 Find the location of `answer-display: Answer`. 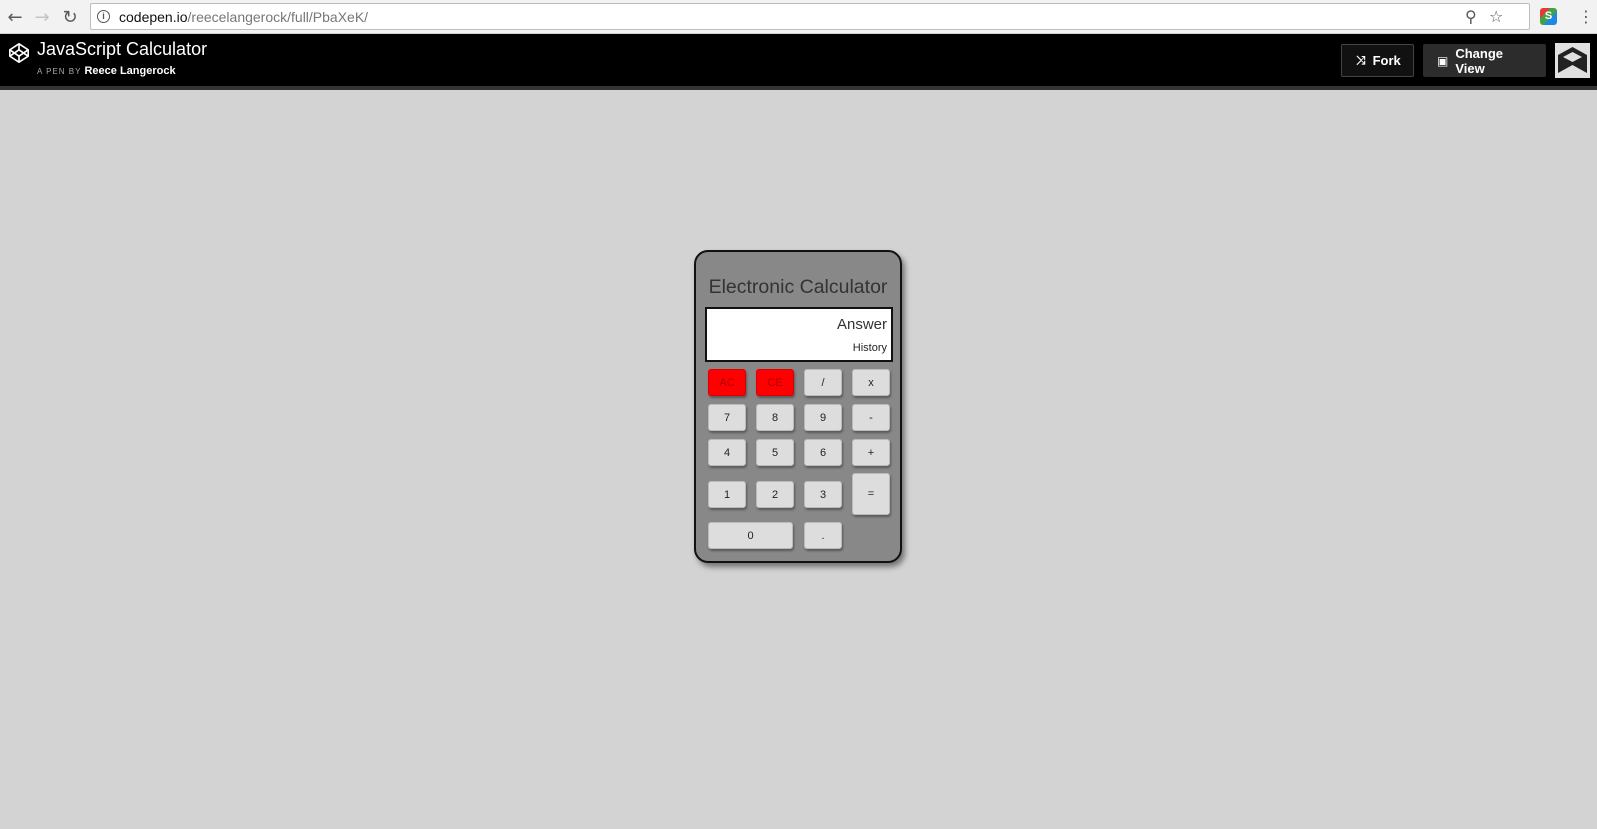

answer-display: Answer is located at coordinates (861, 324).